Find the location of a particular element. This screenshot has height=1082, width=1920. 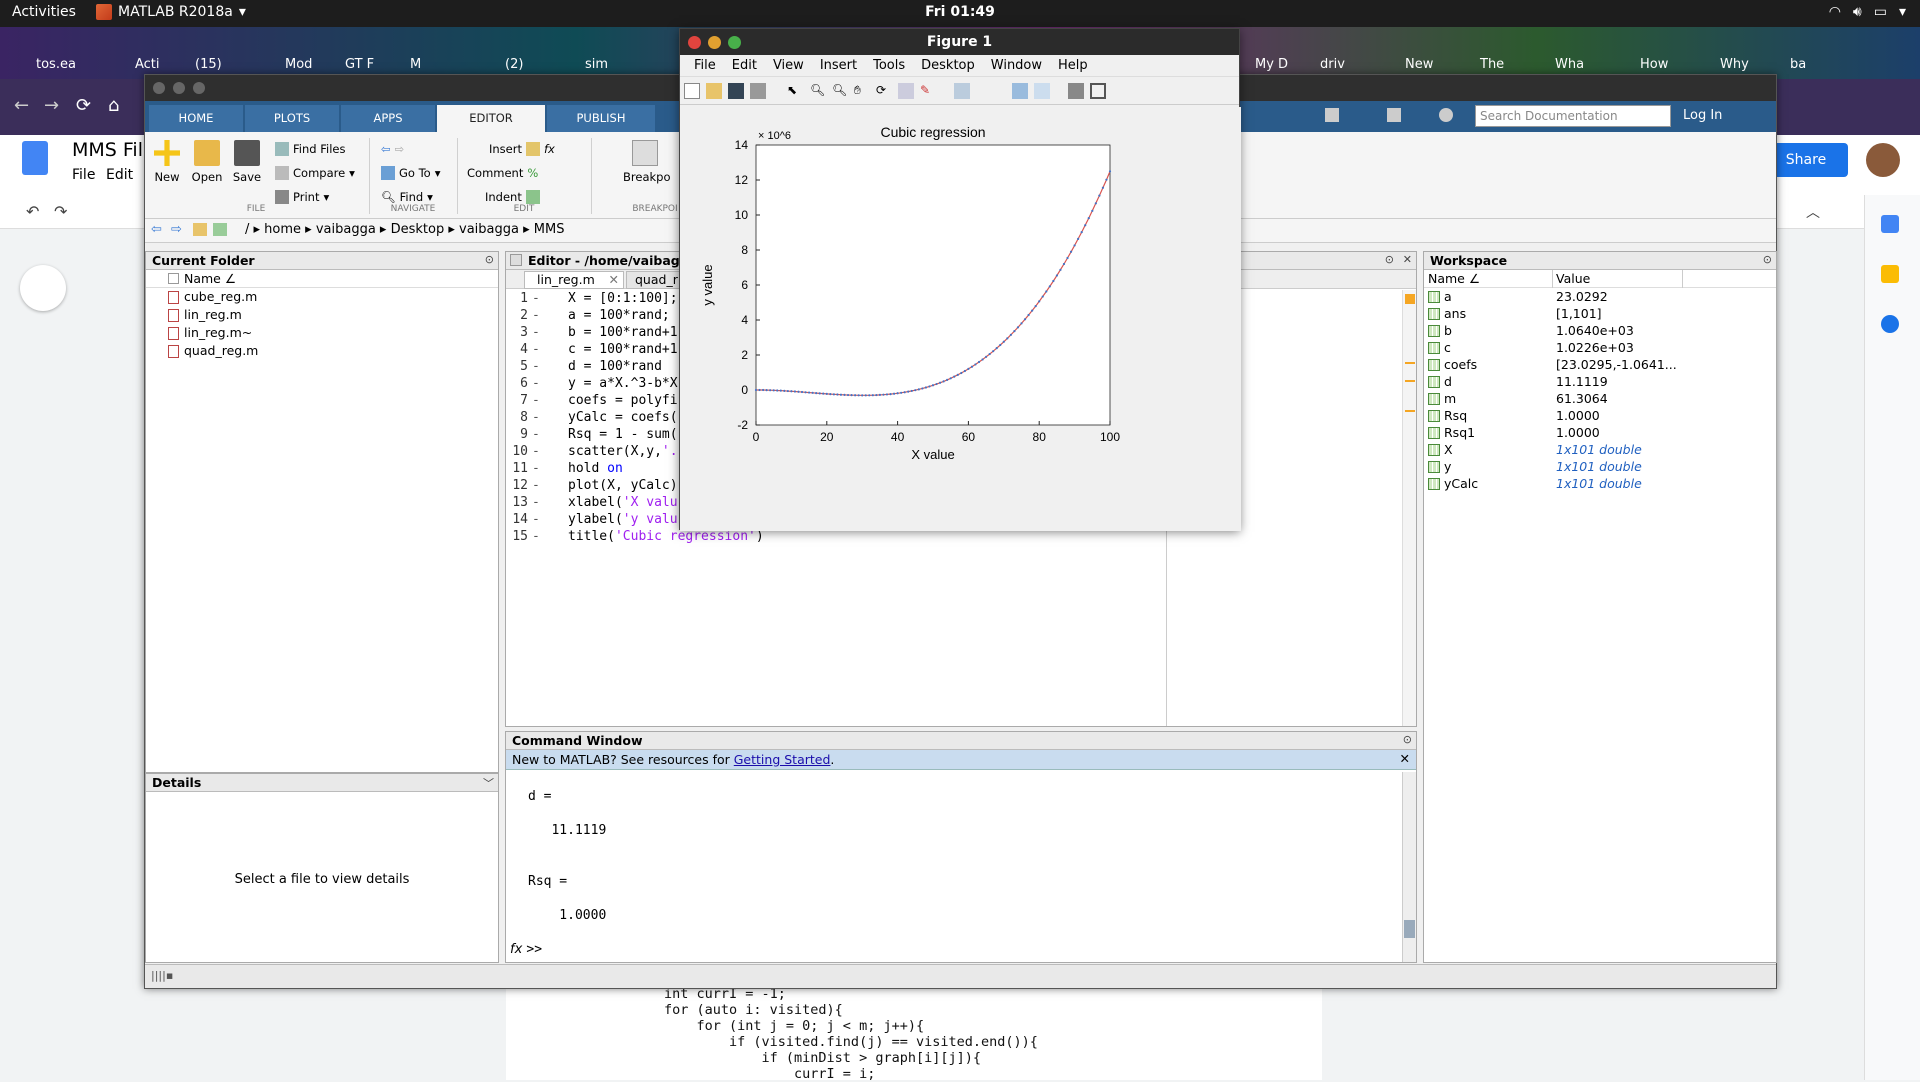

breadcrumb-mms: MMS is located at coordinates (549, 229).